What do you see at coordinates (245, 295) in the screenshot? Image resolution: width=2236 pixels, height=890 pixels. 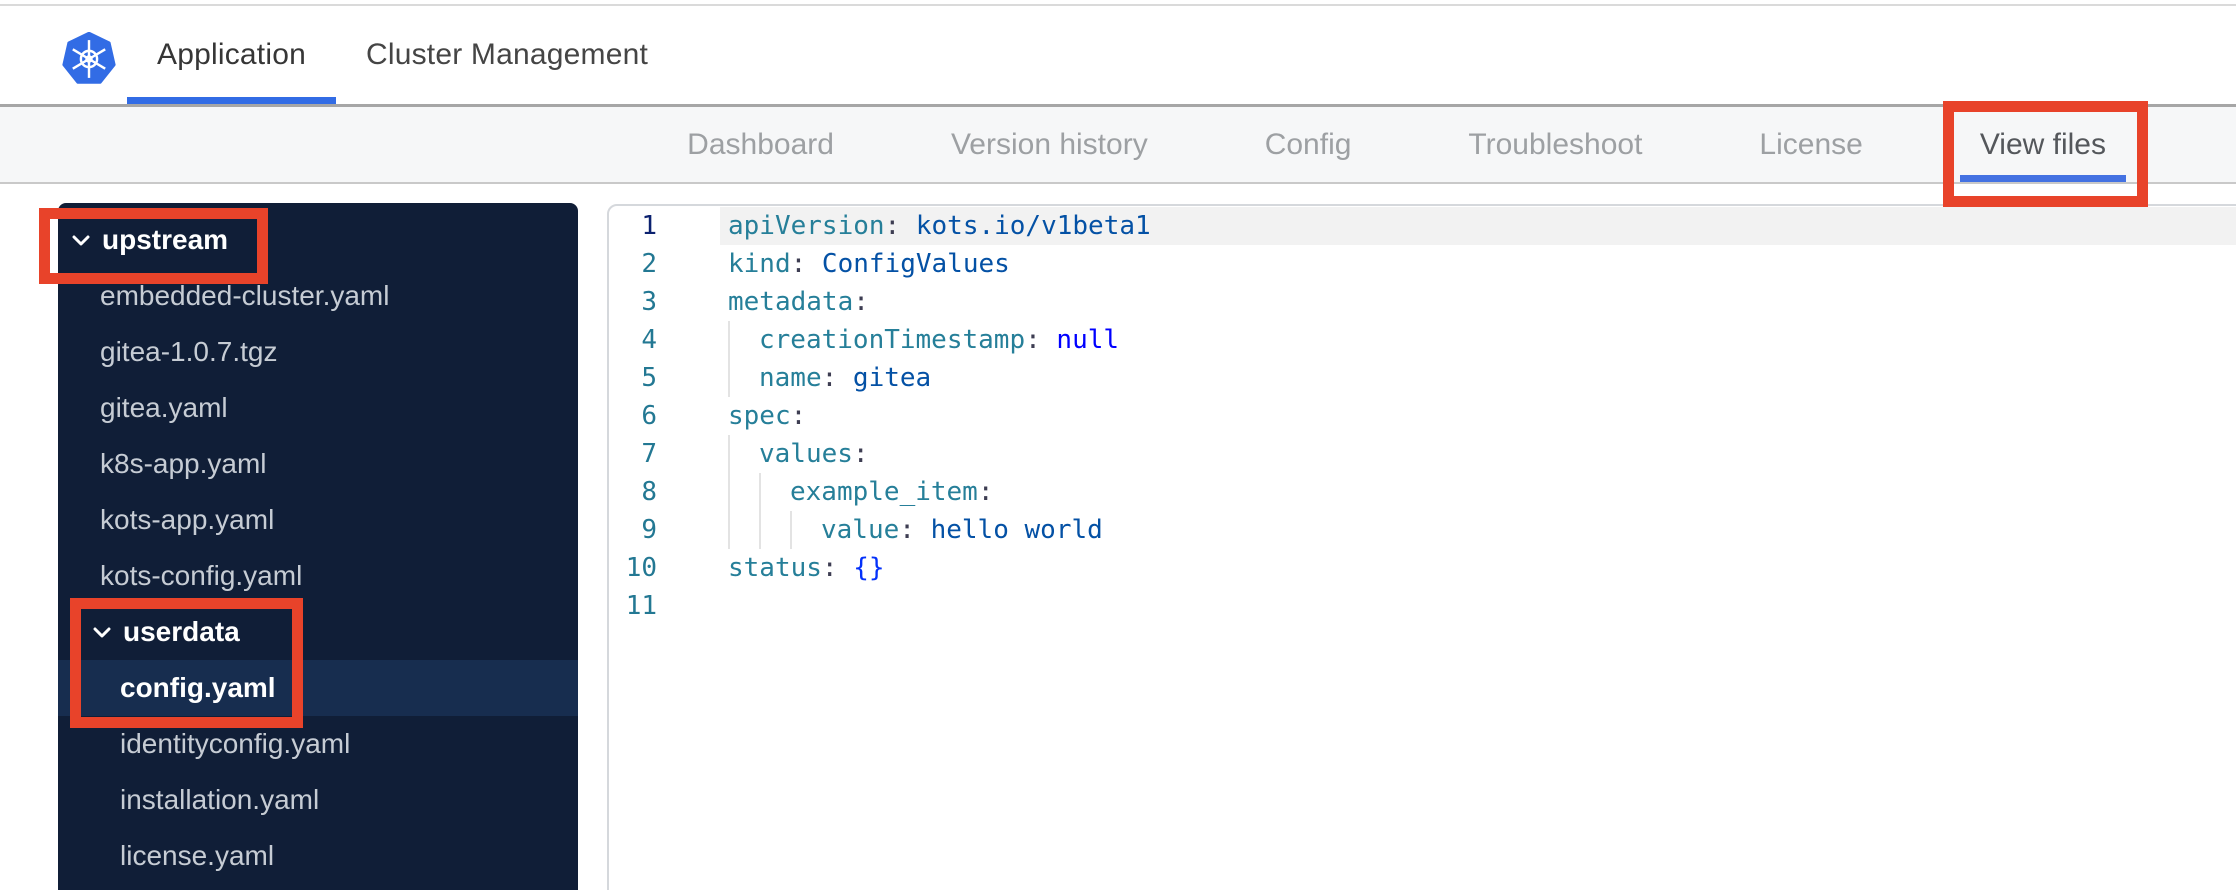 I see `file-label: embedded-cluster.yaml` at bounding box center [245, 295].